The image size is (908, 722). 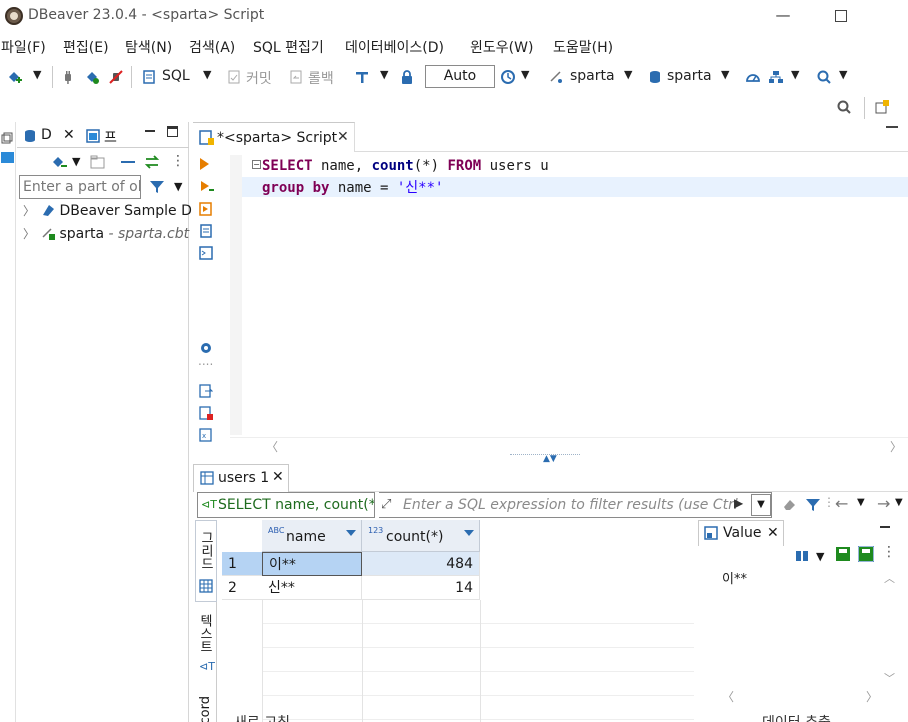 I want to click on column-header-name: ABC name, so click(x=312, y=536).